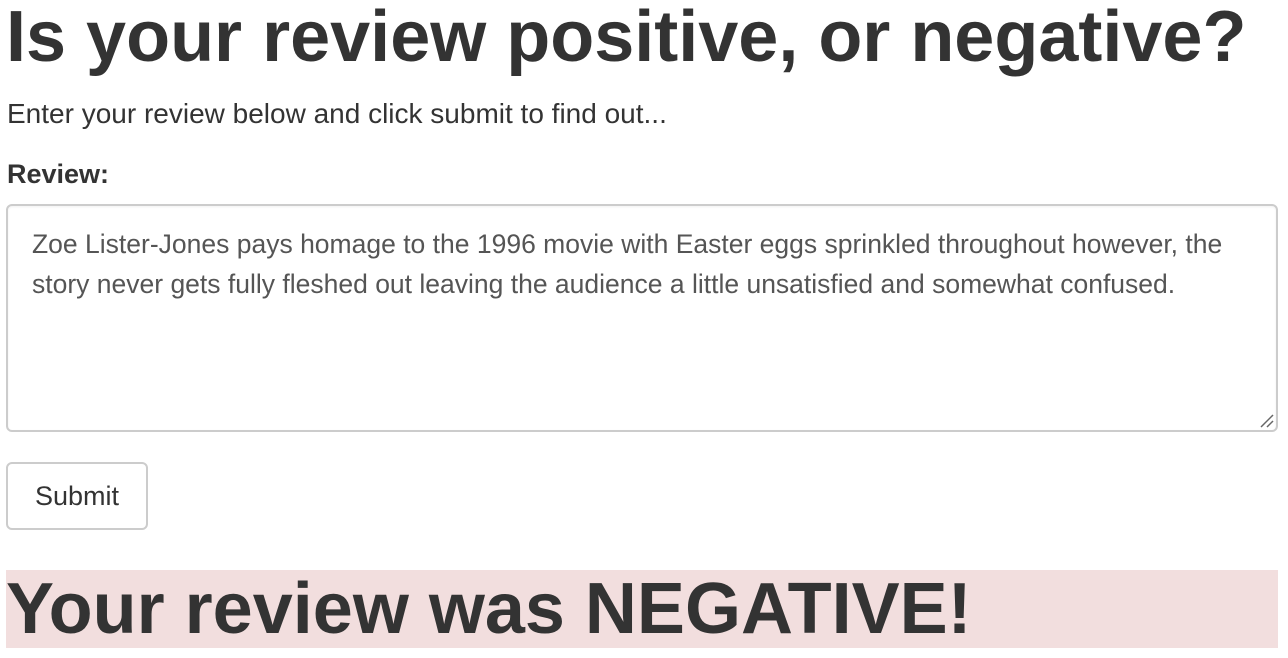 This screenshot has width=1288, height=658. I want to click on result-text: Your review was NEGATIVE!, so click(489, 609).